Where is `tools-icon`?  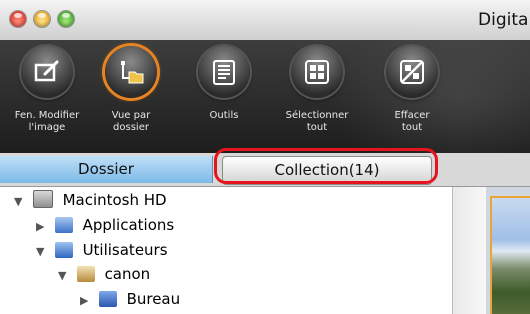 tools-icon is located at coordinates (224, 72).